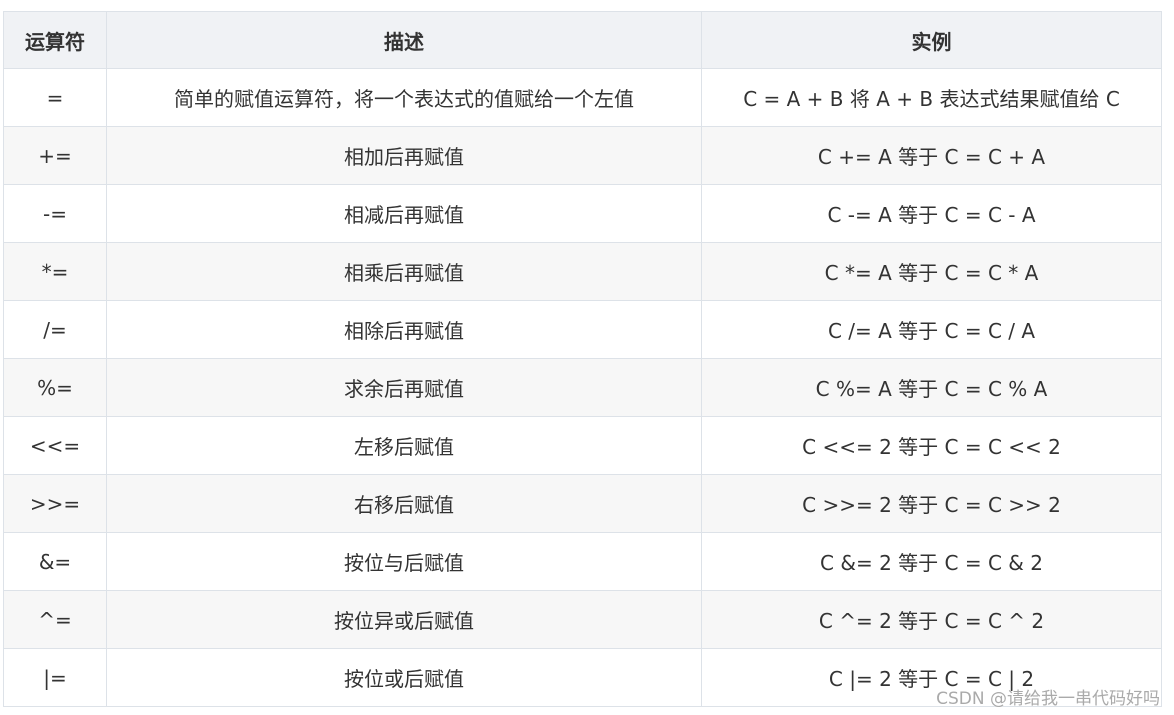  What do you see at coordinates (404, 213) in the screenshot?
I see `description-cell: 相减后再赋值` at bounding box center [404, 213].